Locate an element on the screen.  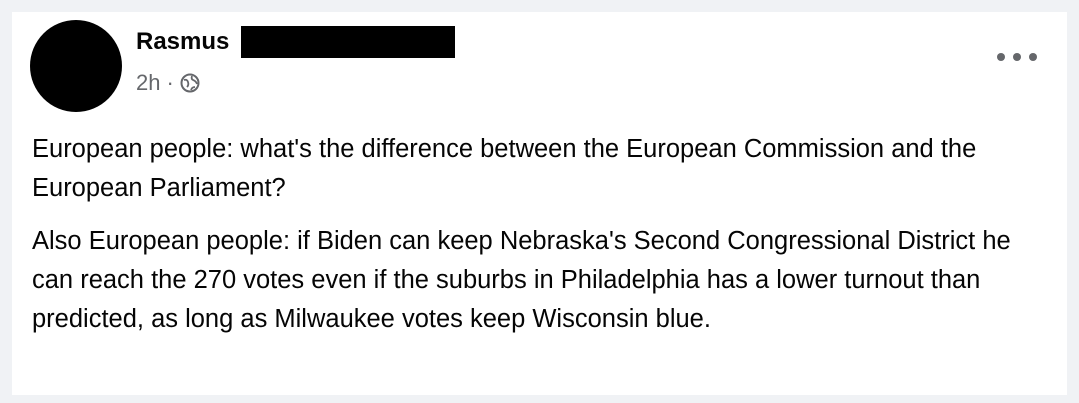
avatar is located at coordinates (76, 66).